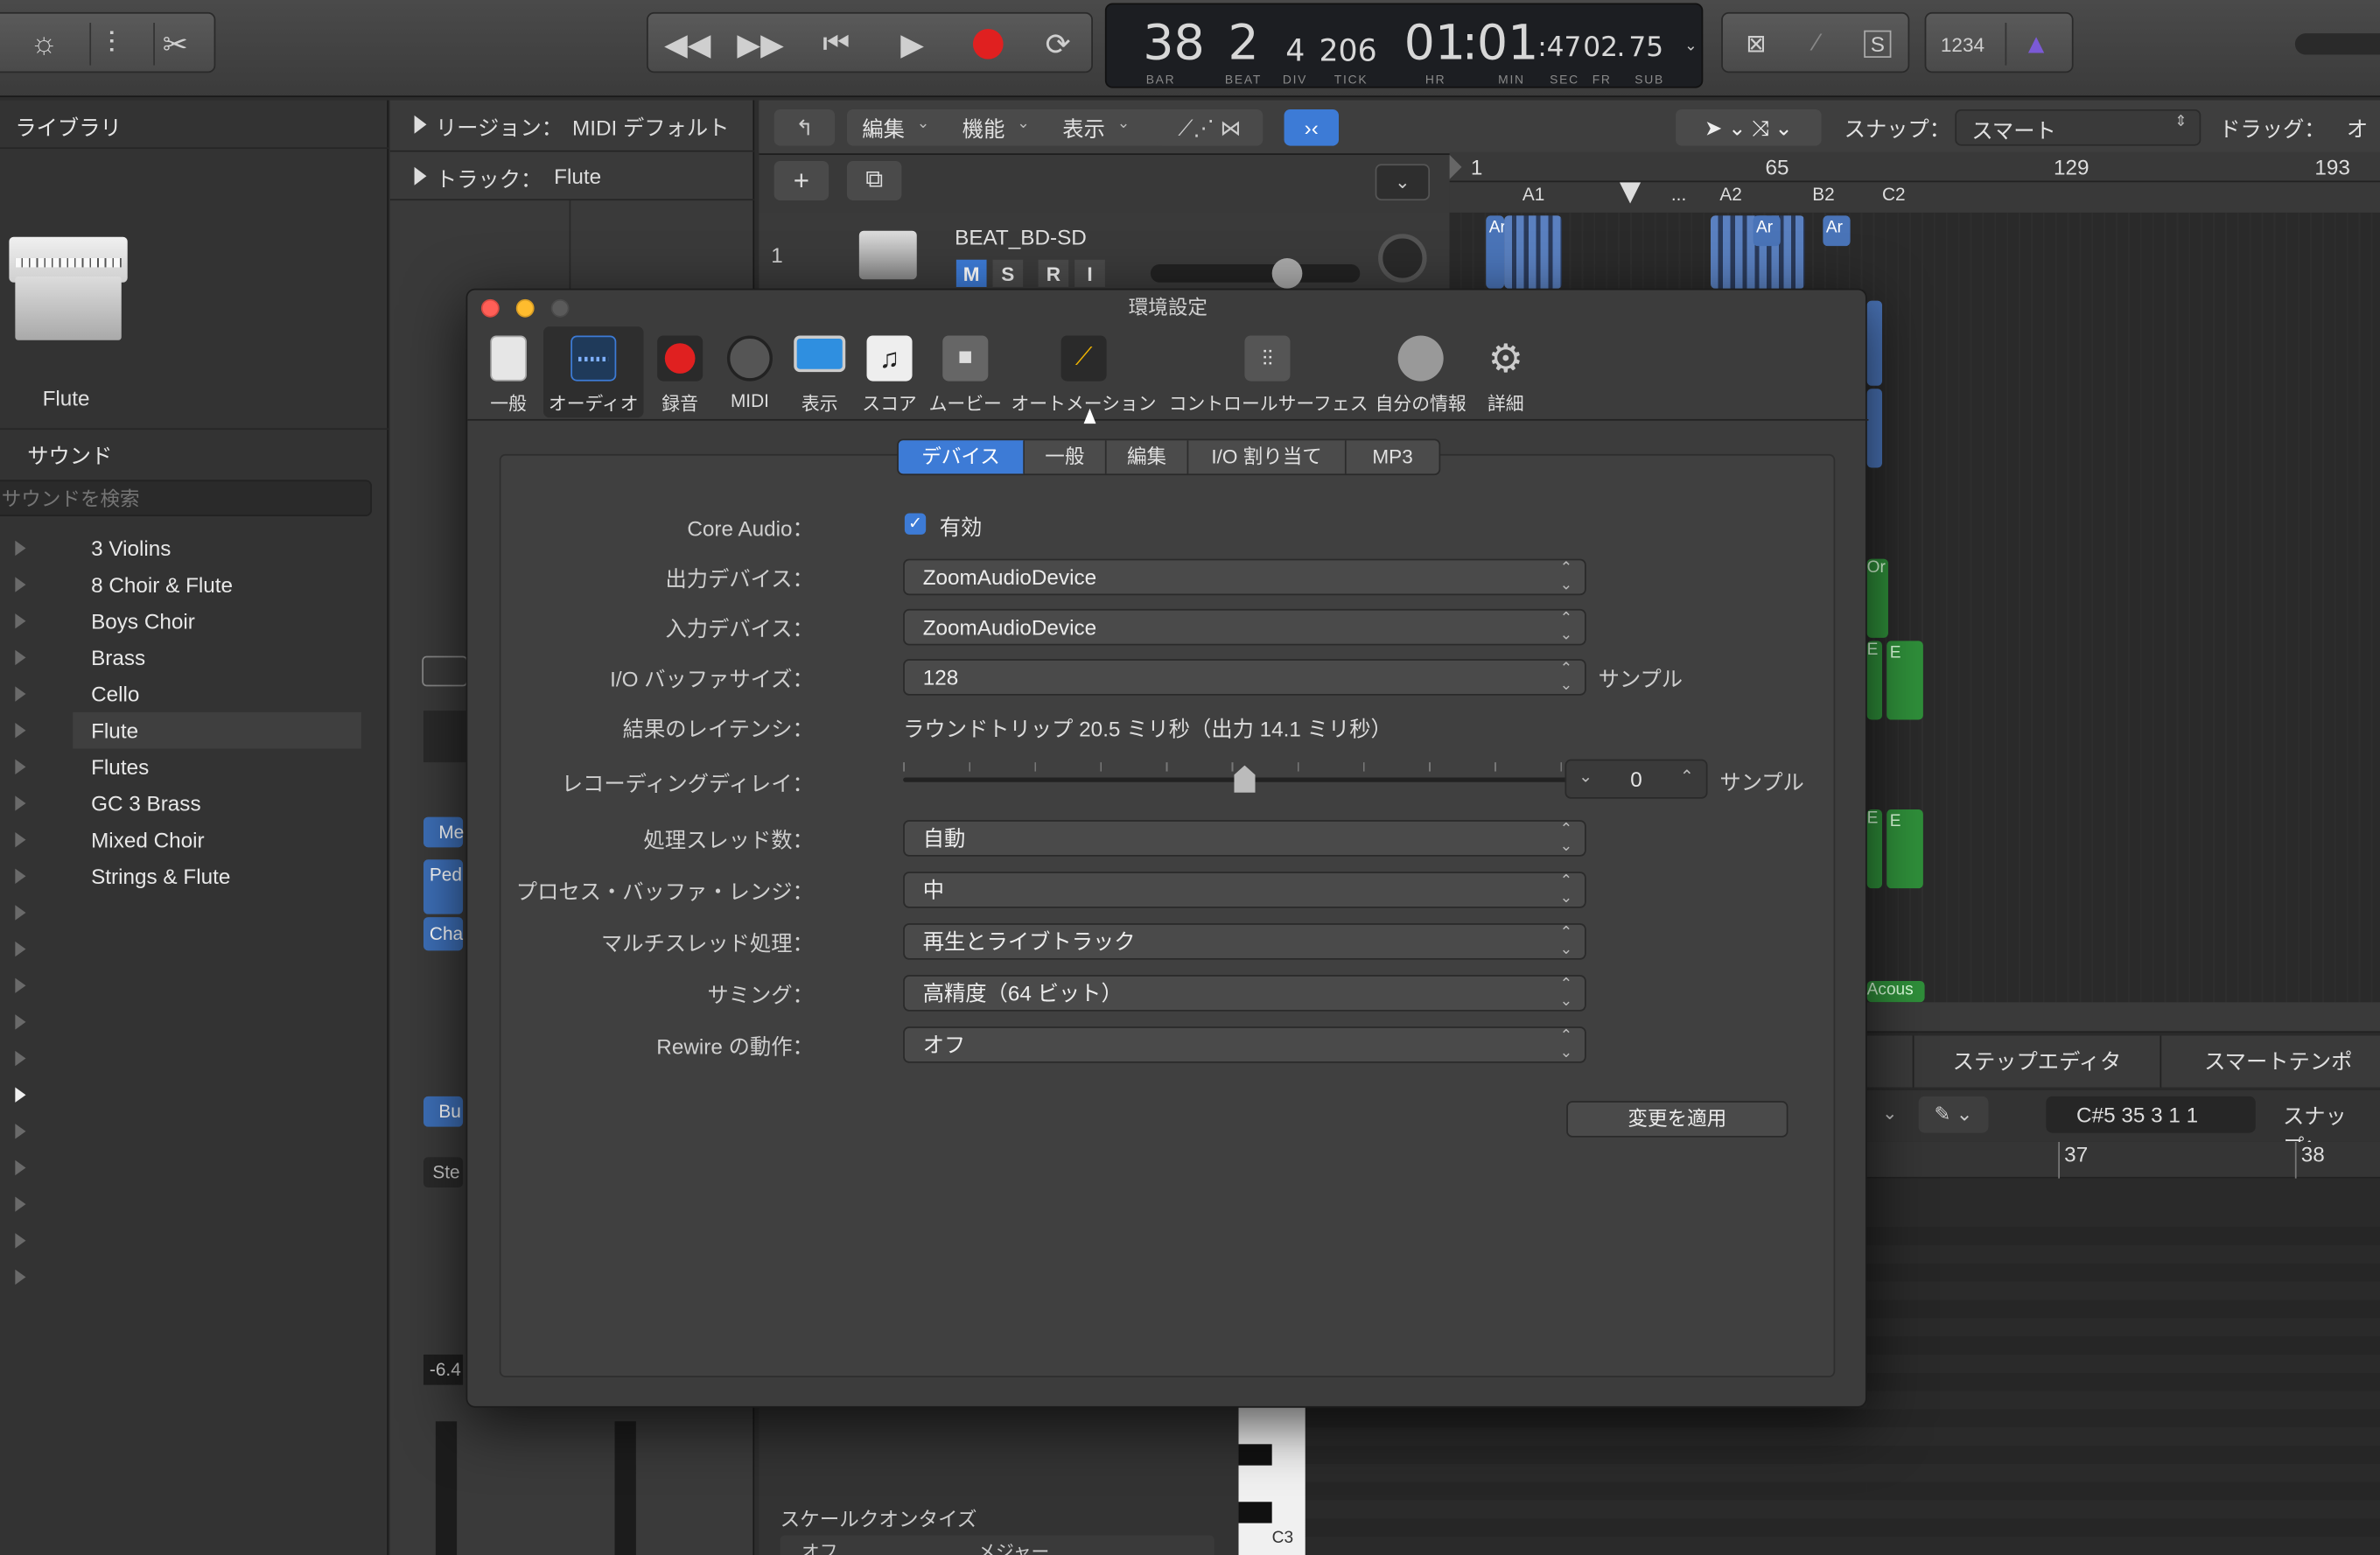  I want to click on brightness-icon: ☼, so click(44, 44).